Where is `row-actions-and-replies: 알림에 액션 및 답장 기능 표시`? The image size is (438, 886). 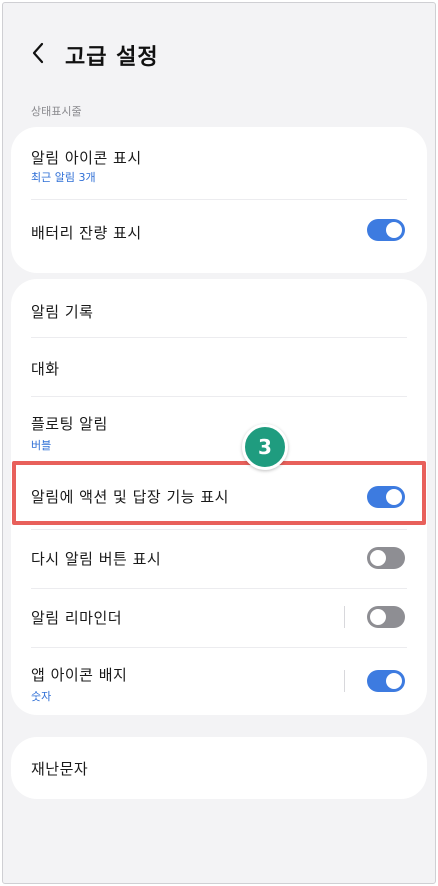 row-actions-and-replies: 알림에 액션 및 답장 기능 표시 is located at coordinates (219, 496).